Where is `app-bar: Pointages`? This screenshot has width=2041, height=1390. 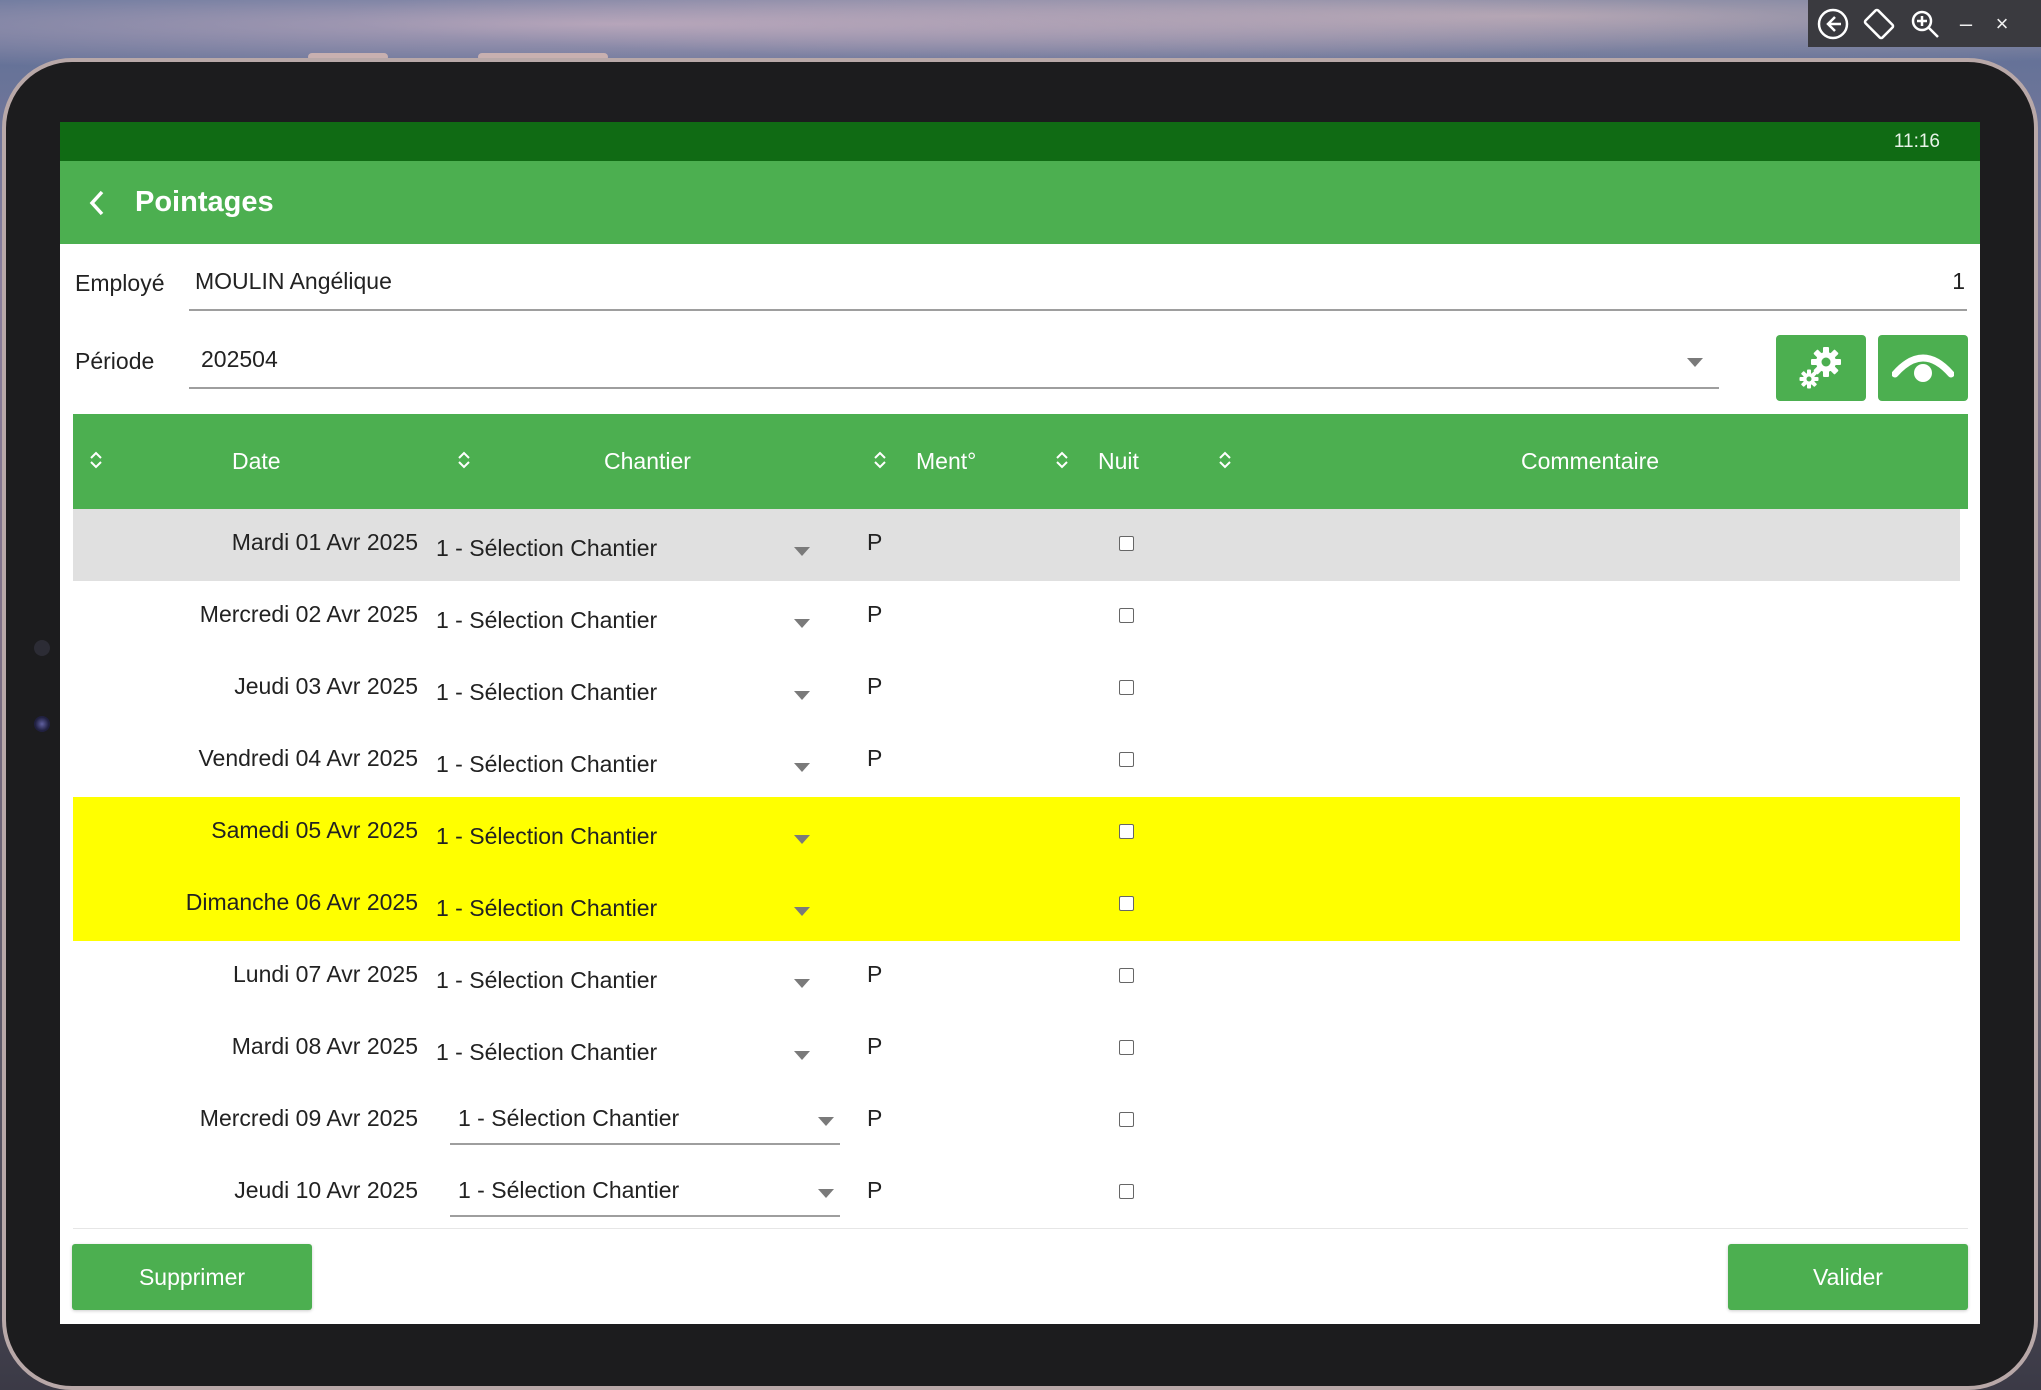 app-bar: Pointages is located at coordinates (1020, 202).